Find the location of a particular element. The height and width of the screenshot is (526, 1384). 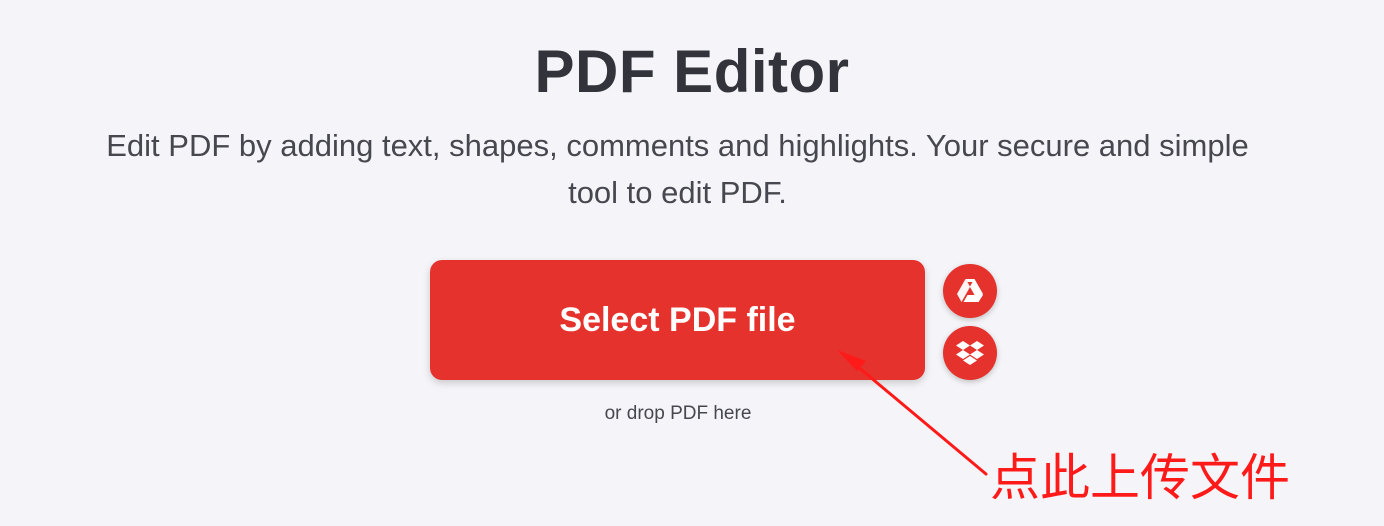

dropbox-icon is located at coordinates (970, 353).